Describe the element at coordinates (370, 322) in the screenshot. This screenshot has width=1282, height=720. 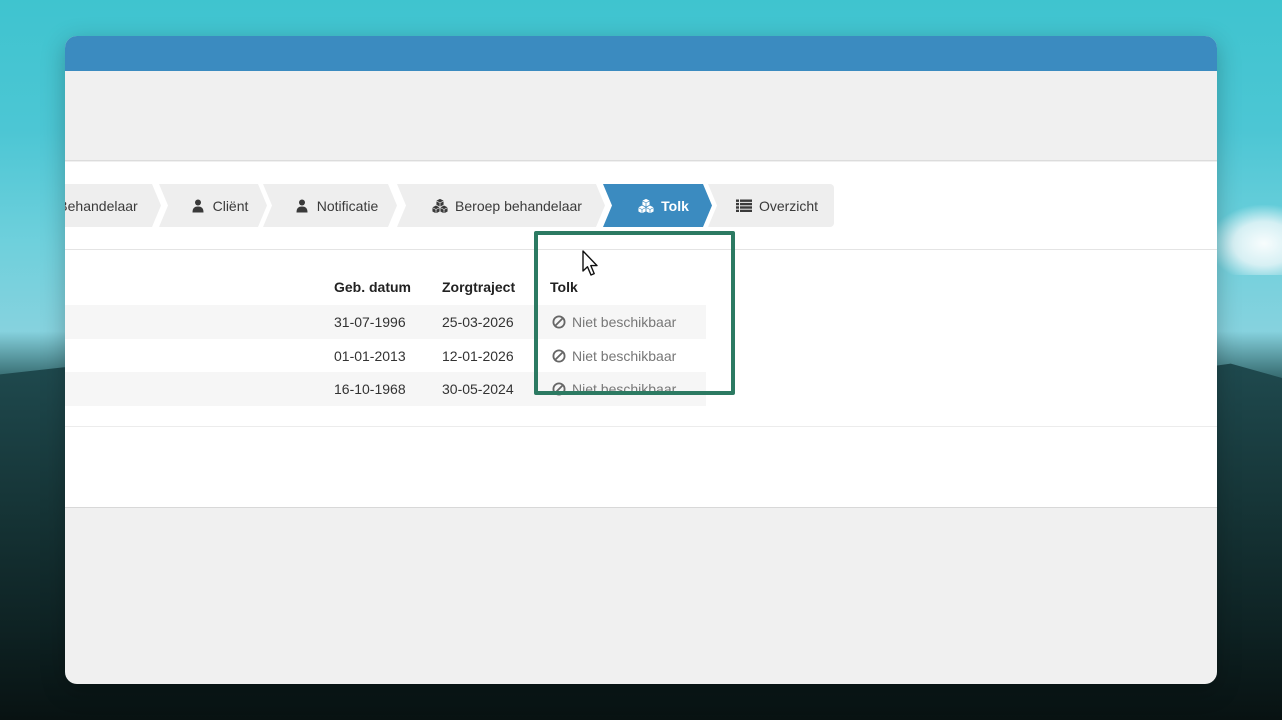
I see `cell-geb-datum: 31-07-1996` at that location.